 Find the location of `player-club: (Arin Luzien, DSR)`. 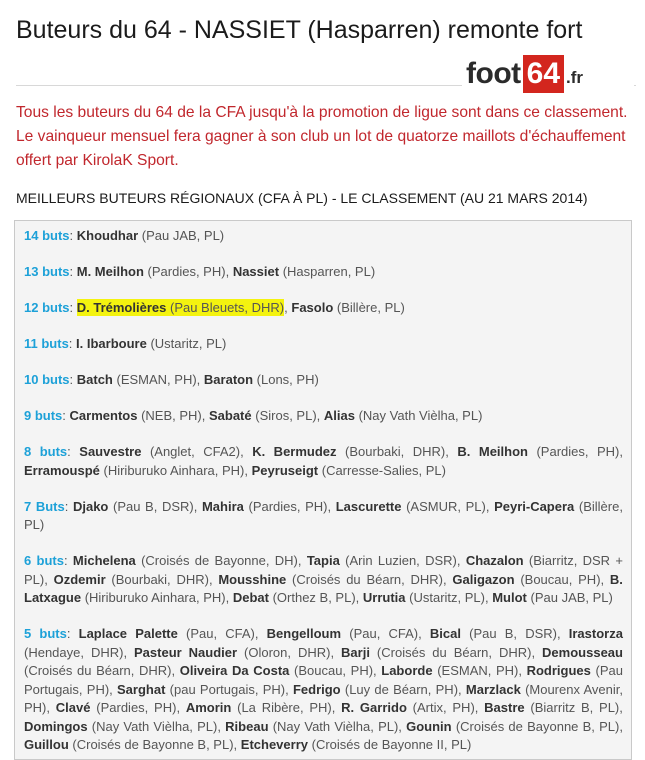

player-club: (Arin Luzien, DSR) is located at coordinates (401, 560).